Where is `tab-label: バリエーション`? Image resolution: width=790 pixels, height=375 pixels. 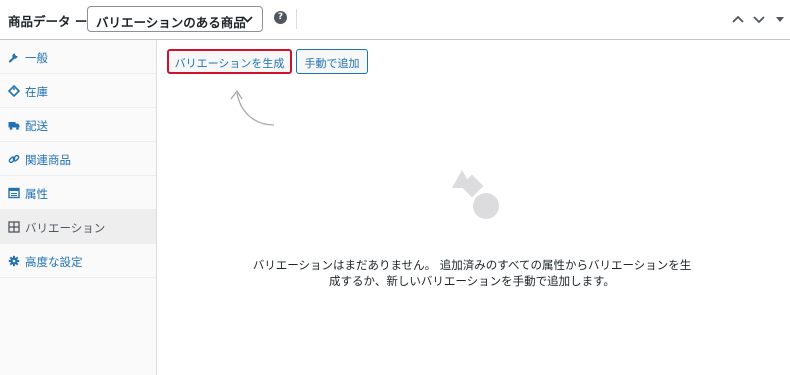
tab-label: バリエーション is located at coordinates (65, 228).